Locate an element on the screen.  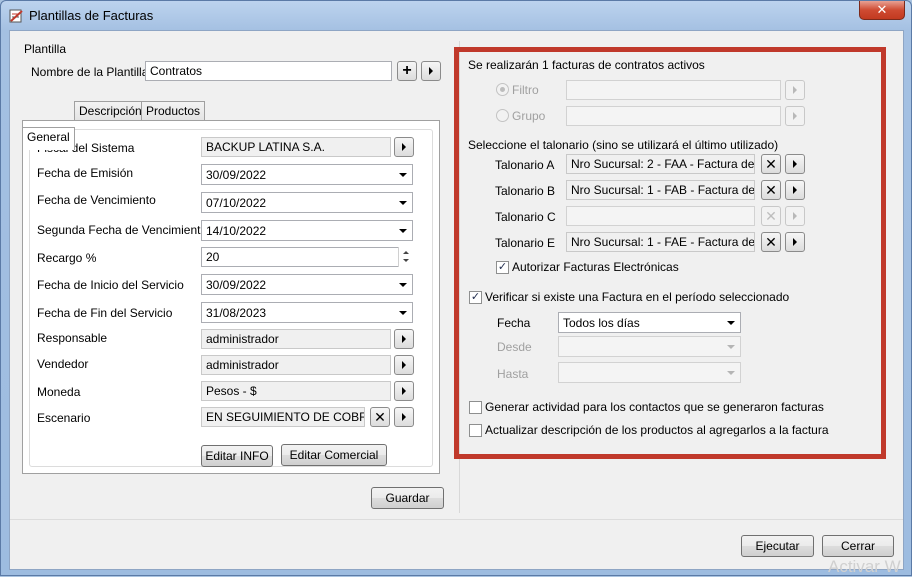
editar-info-button: Editar INFO is located at coordinates (237, 456).